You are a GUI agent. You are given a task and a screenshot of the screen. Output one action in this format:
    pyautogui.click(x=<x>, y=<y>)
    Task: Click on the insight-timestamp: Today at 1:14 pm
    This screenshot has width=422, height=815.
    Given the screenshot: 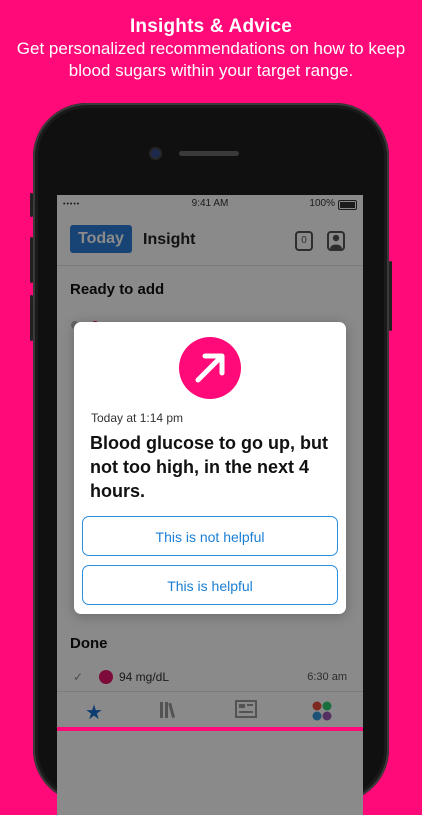 What is the action you would take?
    pyautogui.click(x=137, y=418)
    